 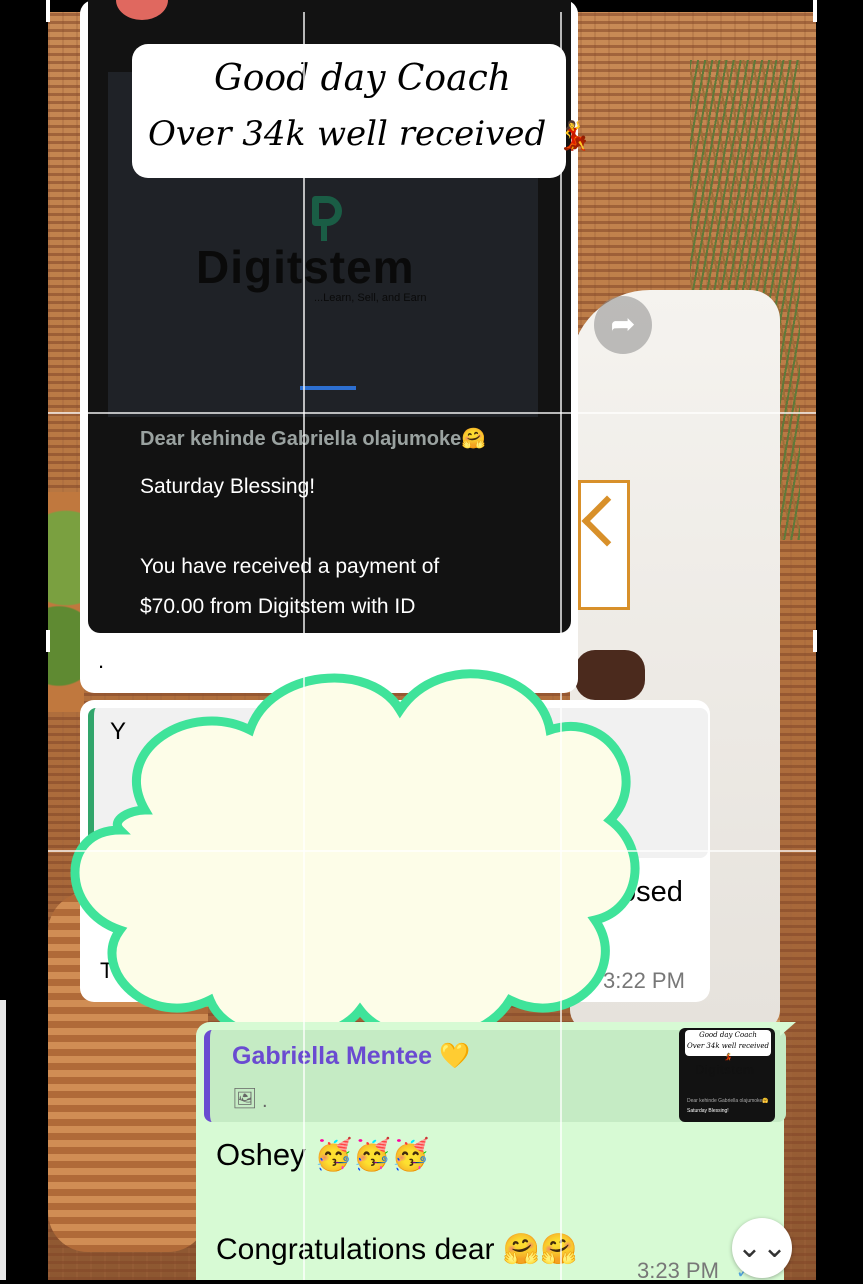 I want to click on avatar, so click(x=142, y=10).